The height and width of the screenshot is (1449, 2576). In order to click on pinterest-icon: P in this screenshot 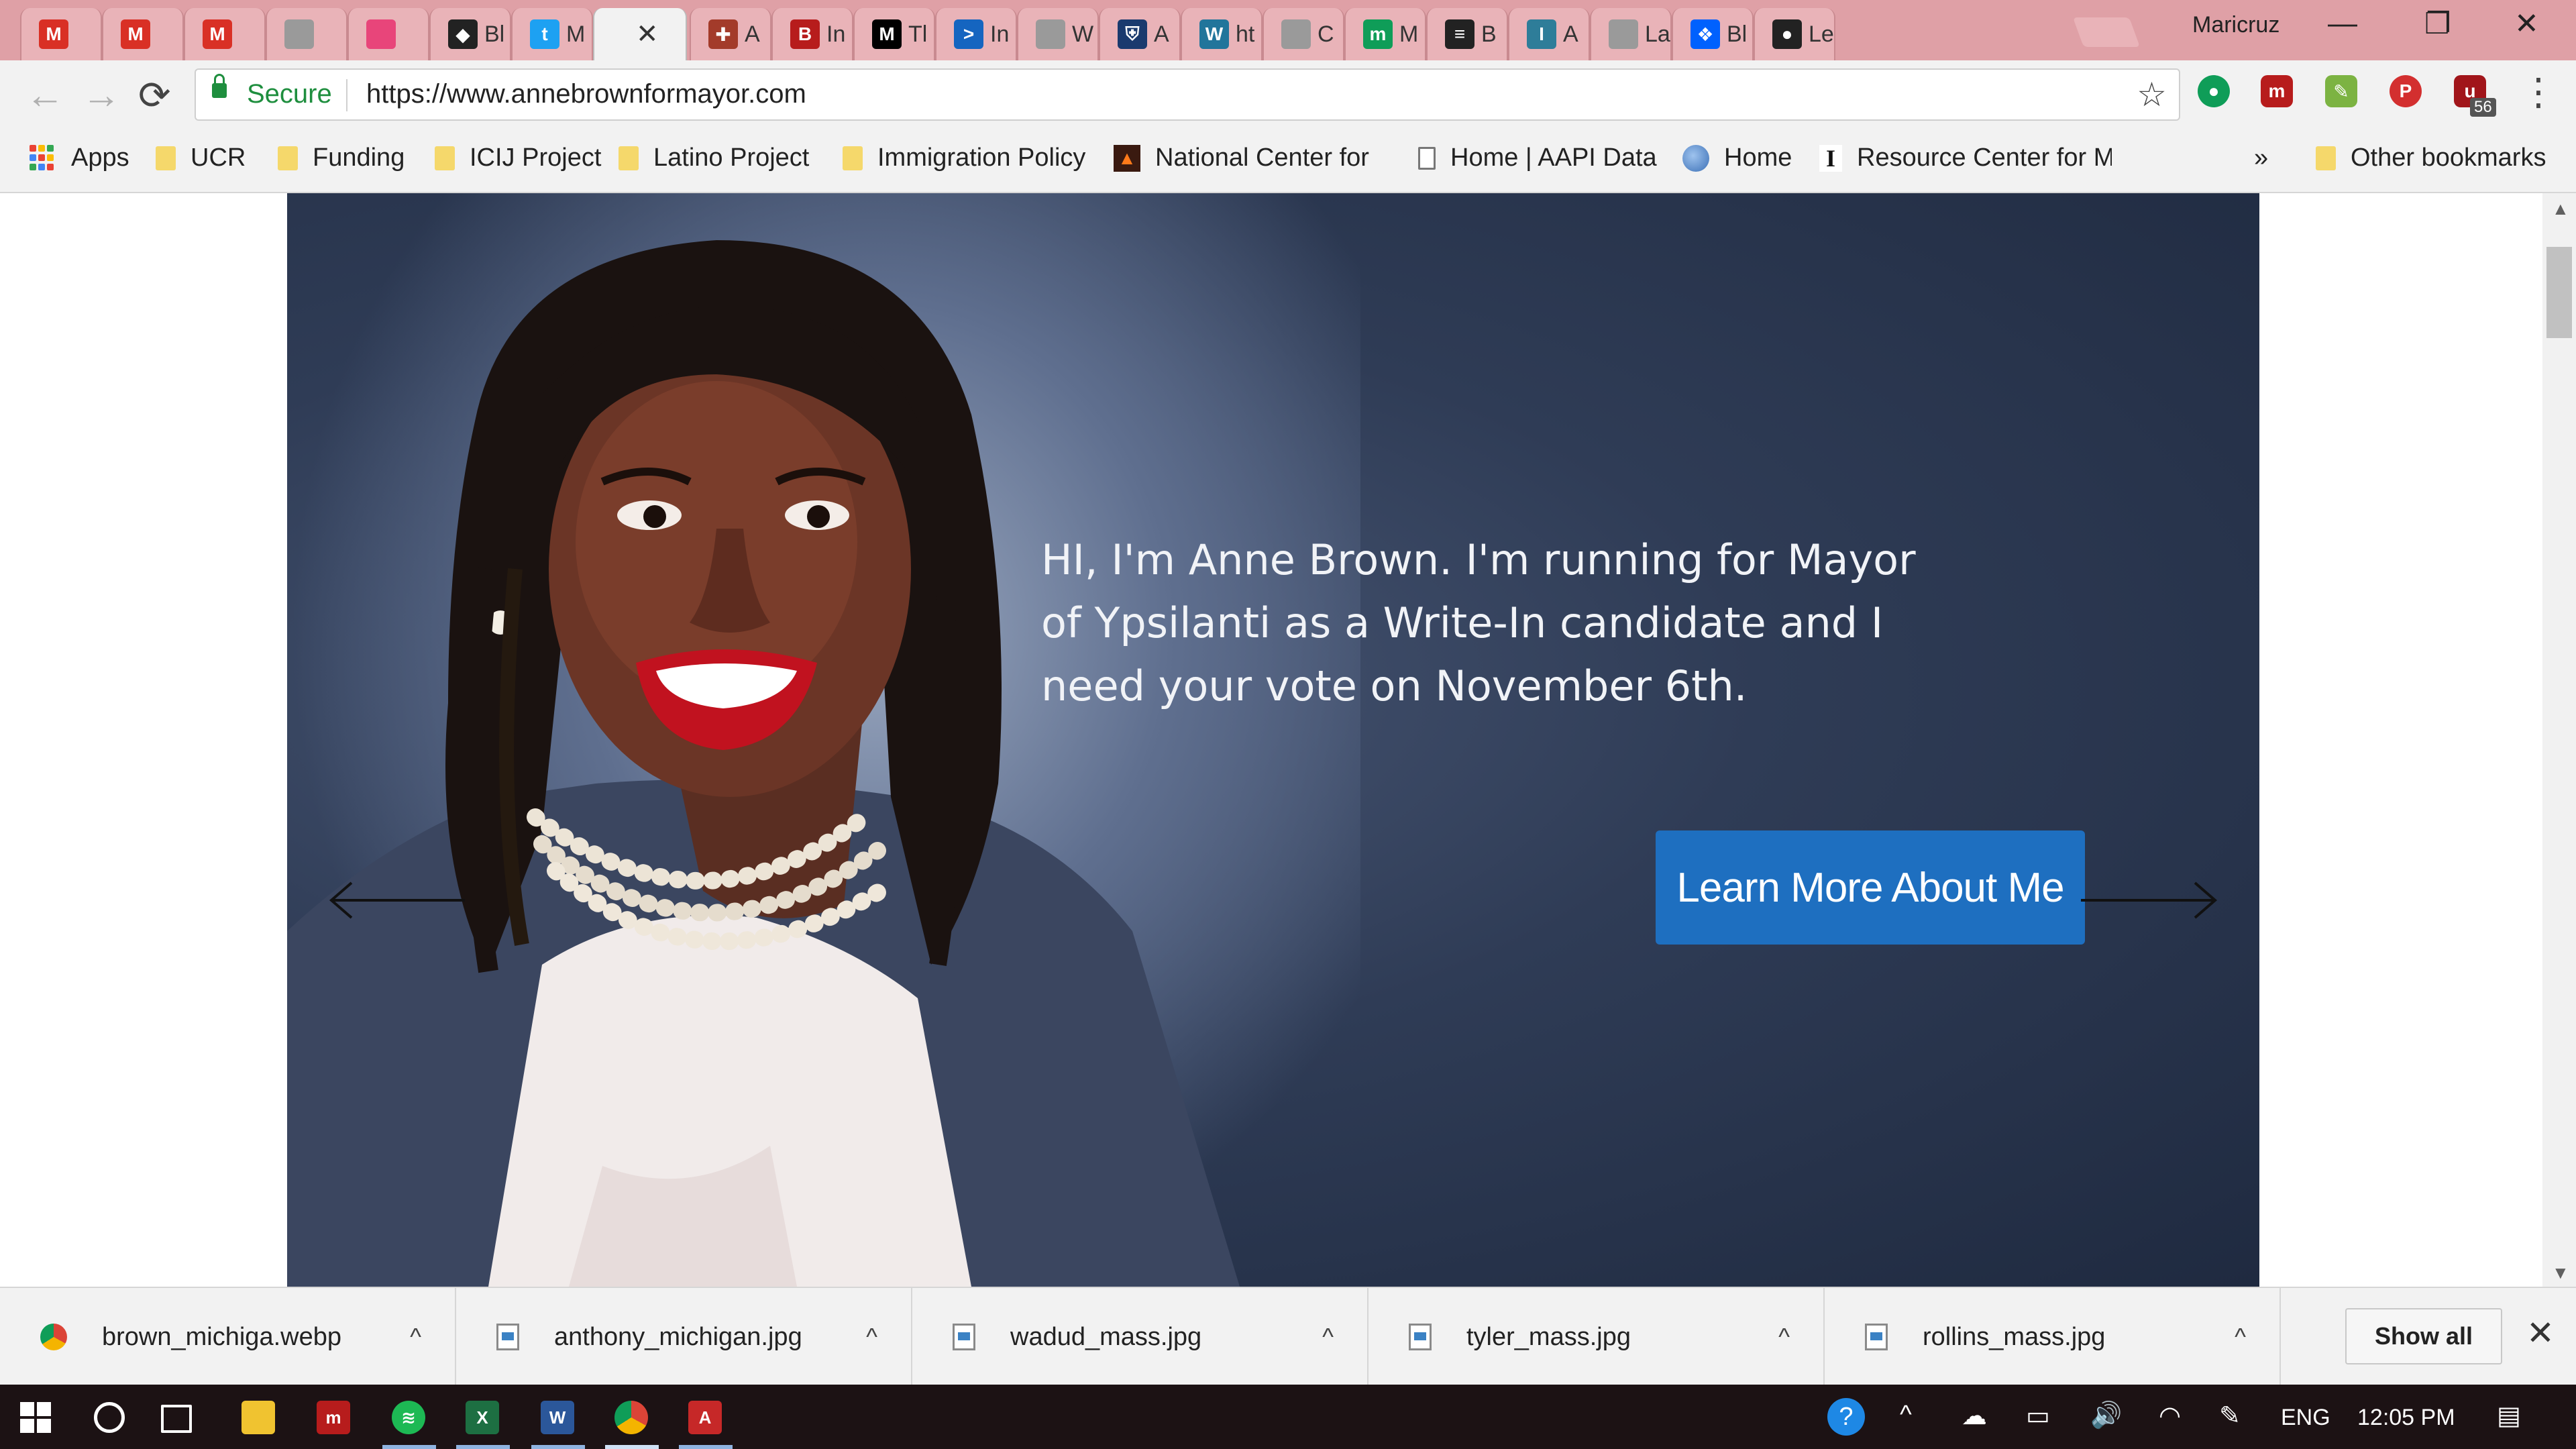, I will do `click(2406, 91)`.